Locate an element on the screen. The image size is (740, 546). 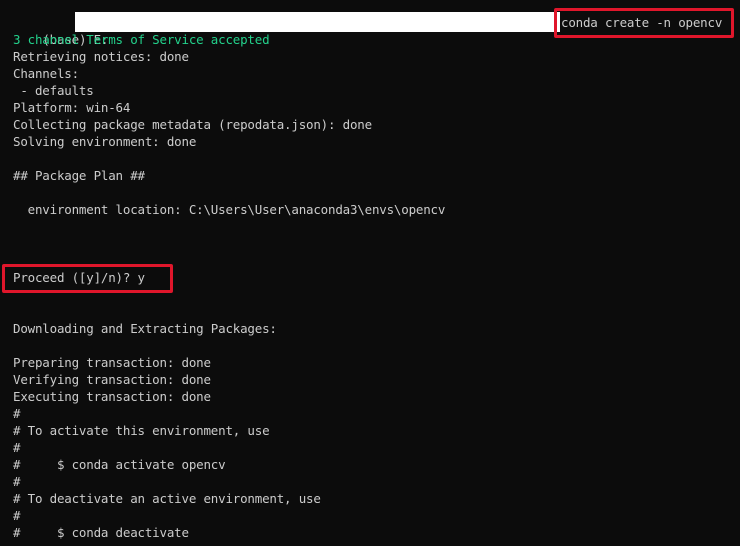
output-line: Retrieving notices: done is located at coordinates (101, 56).